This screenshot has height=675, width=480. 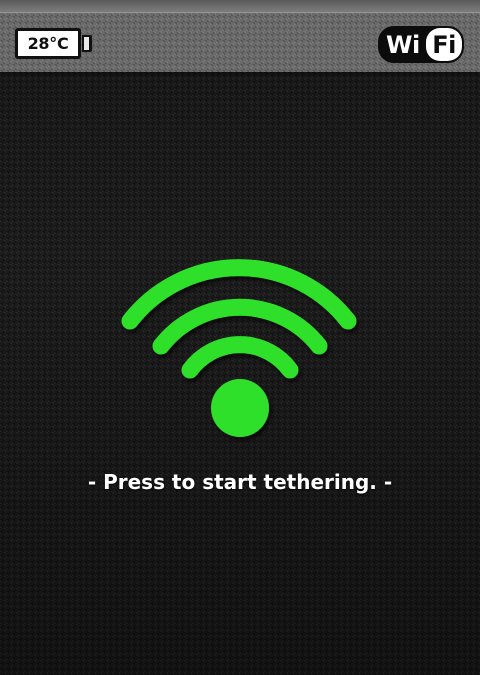 I want to click on battery-fill: 28°C, so click(x=48, y=43).